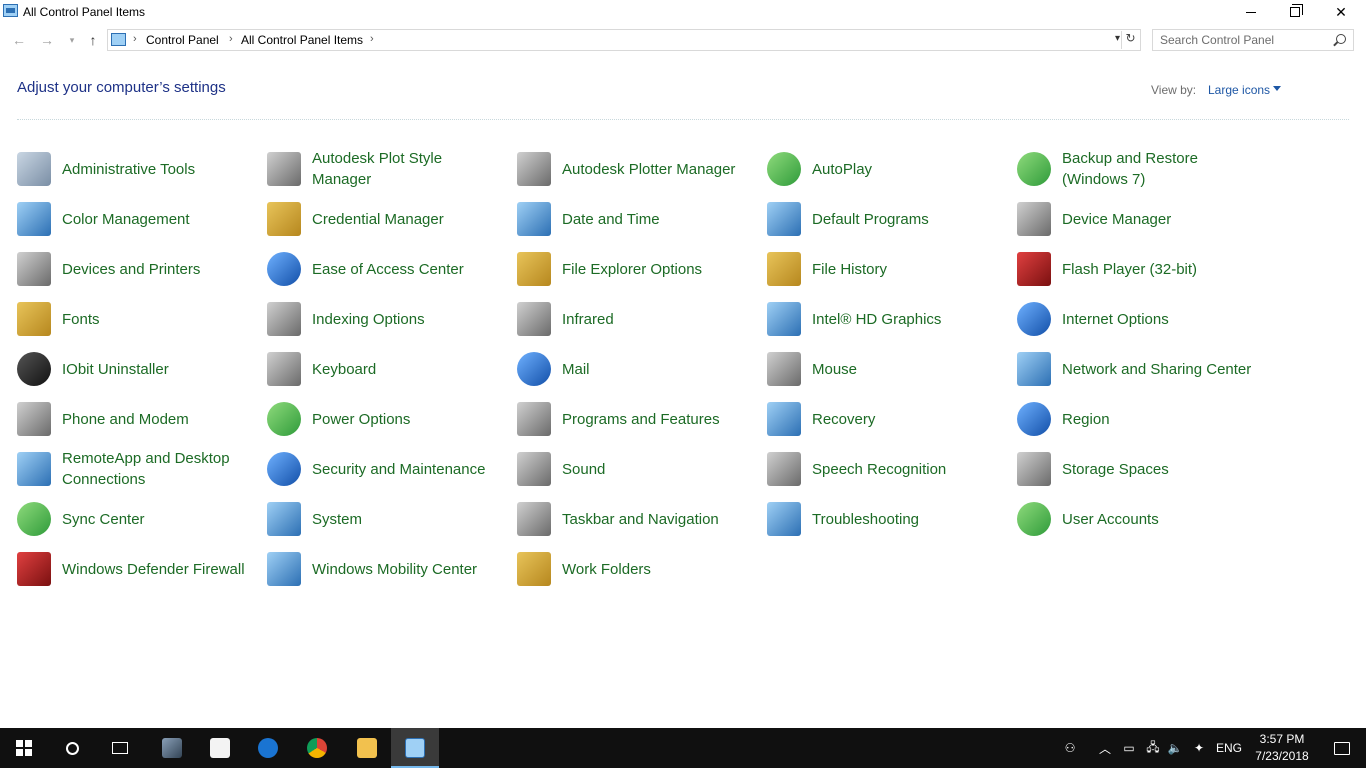  What do you see at coordinates (1137, 369) in the screenshot?
I see `item-network-and-sharing-center: Network and Sharing Center` at bounding box center [1137, 369].